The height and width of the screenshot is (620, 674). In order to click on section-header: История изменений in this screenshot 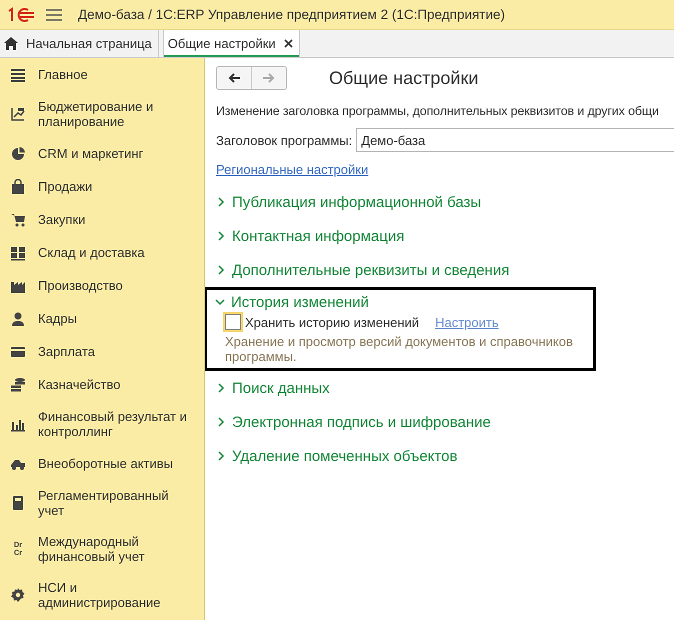, I will do `click(400, 302)`.